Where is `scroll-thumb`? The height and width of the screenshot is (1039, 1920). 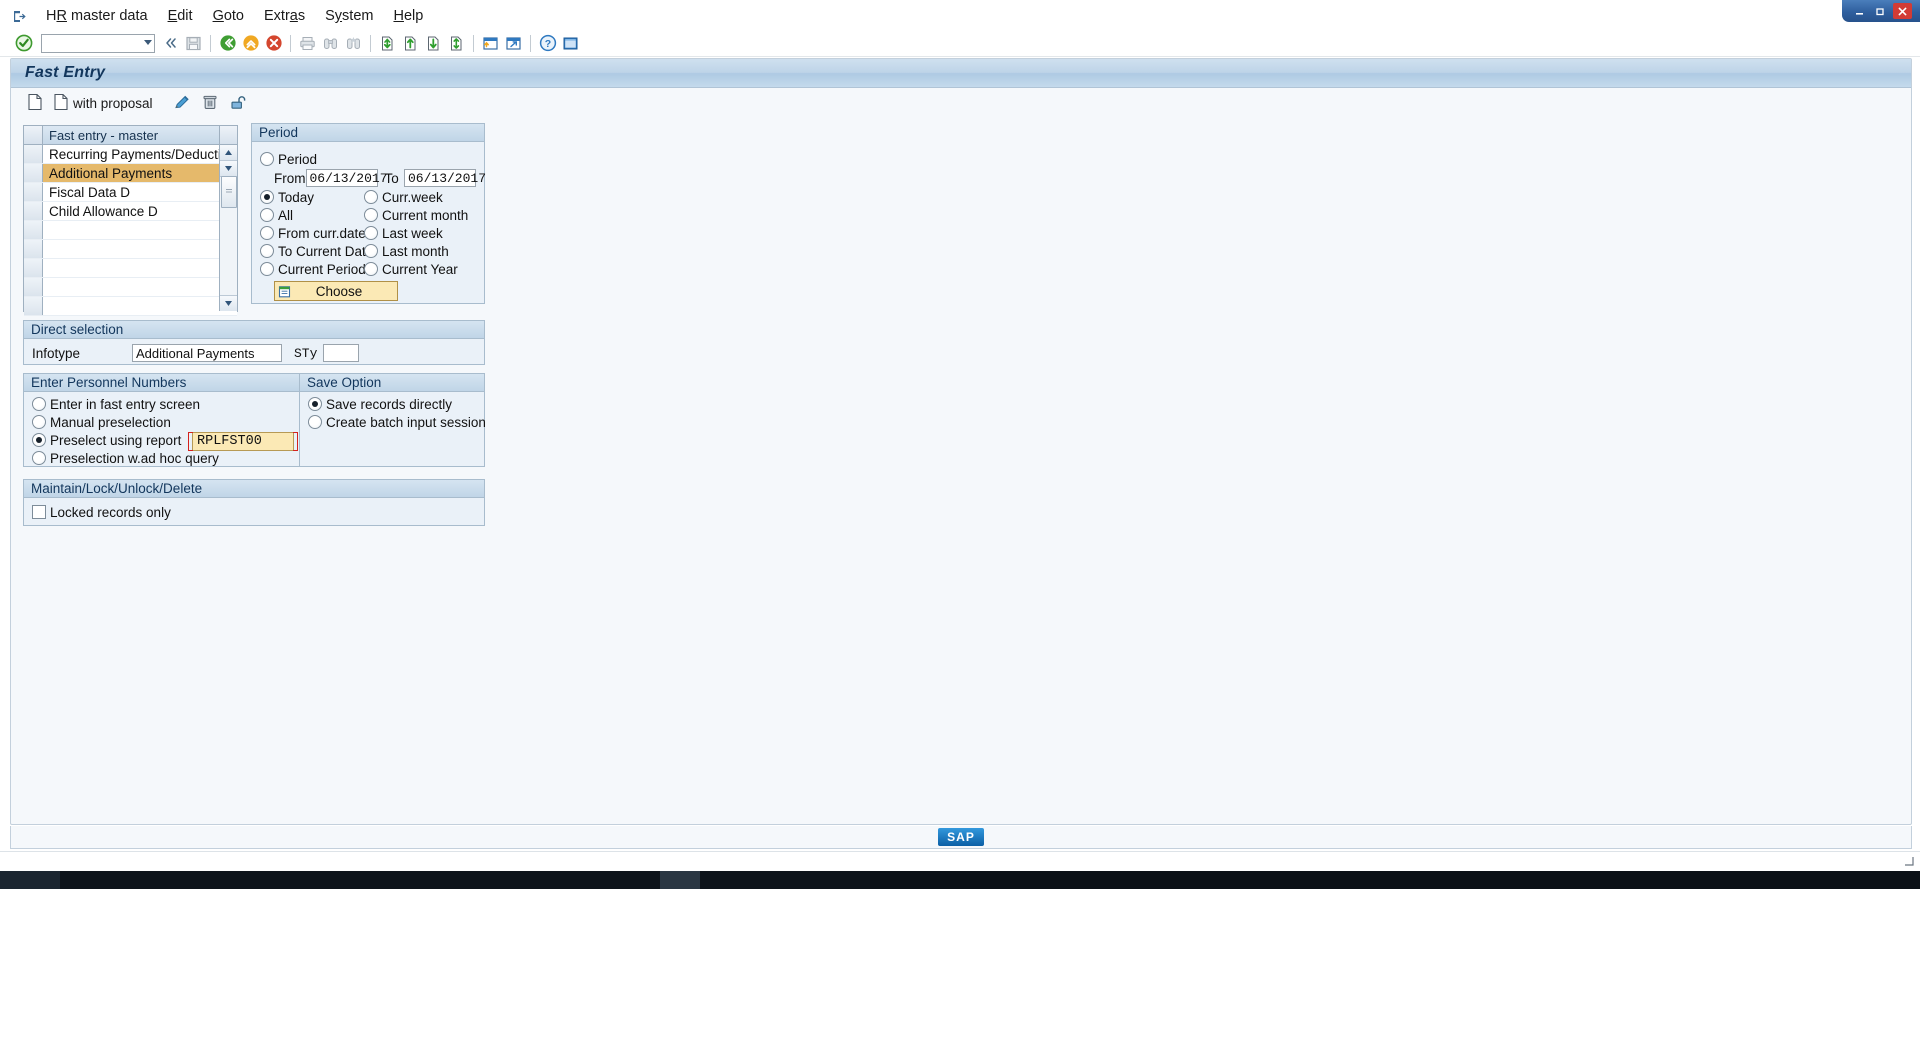
scroll-thumb is located at coordinates (229, 192).